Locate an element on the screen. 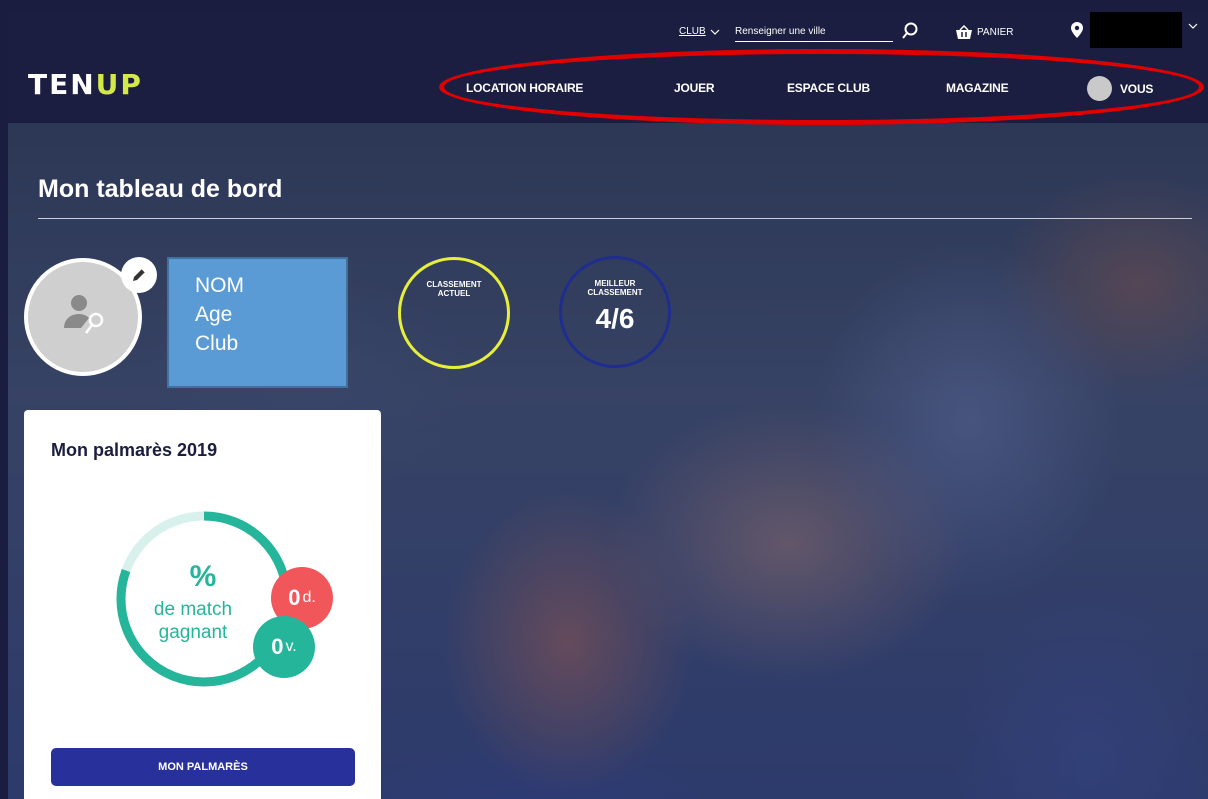  palmares-title: Mon palmarès 2019 is located at coordinates (134, 450).